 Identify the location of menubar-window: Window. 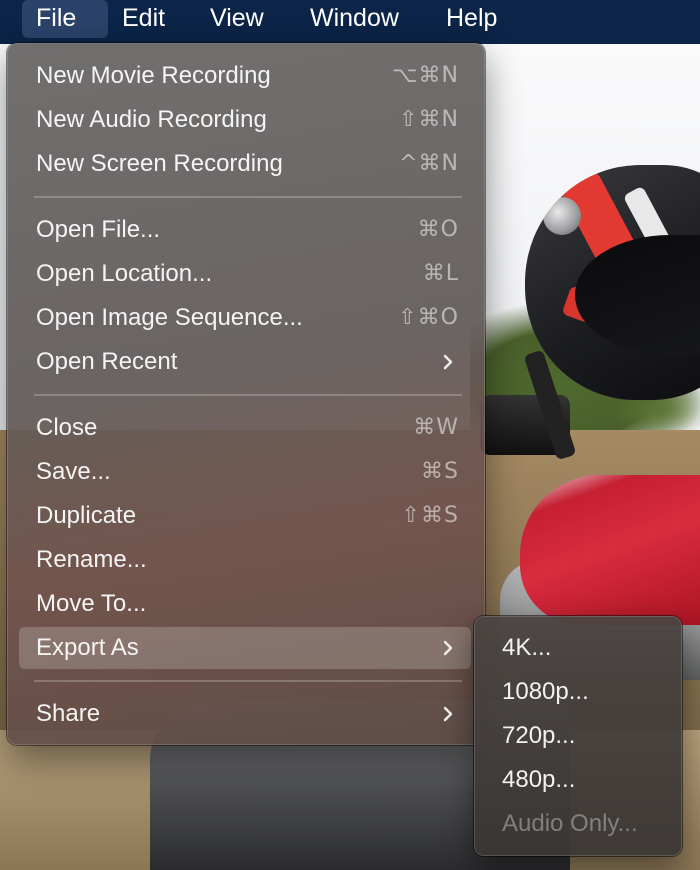
(354, 19).